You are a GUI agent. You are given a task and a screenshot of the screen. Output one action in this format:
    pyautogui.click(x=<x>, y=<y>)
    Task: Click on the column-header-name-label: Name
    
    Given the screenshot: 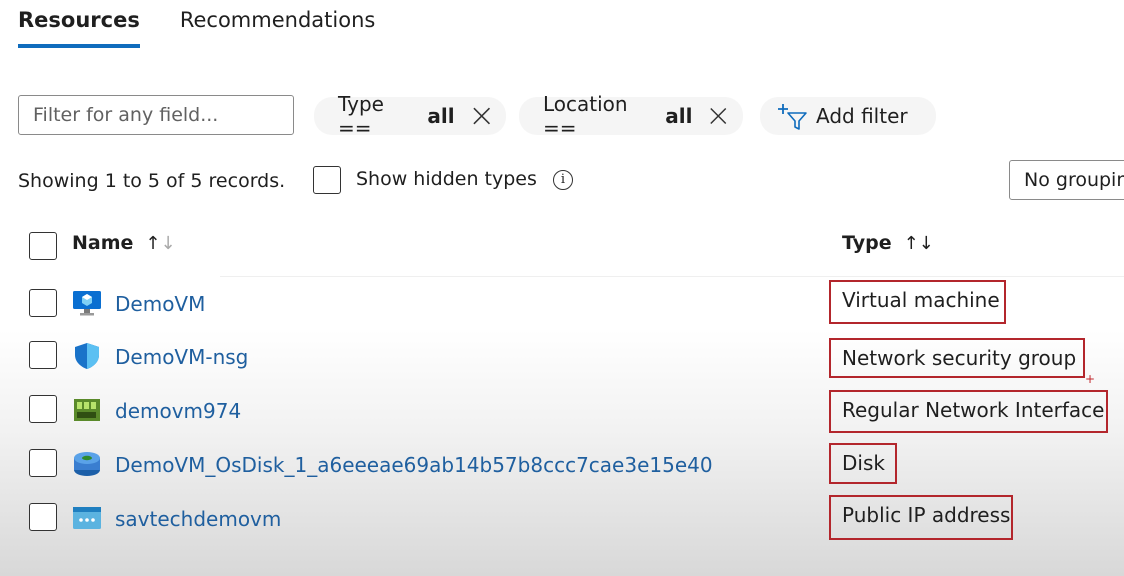 What is the action you would take?
    pyautogui.click(x=103, y=243)
    